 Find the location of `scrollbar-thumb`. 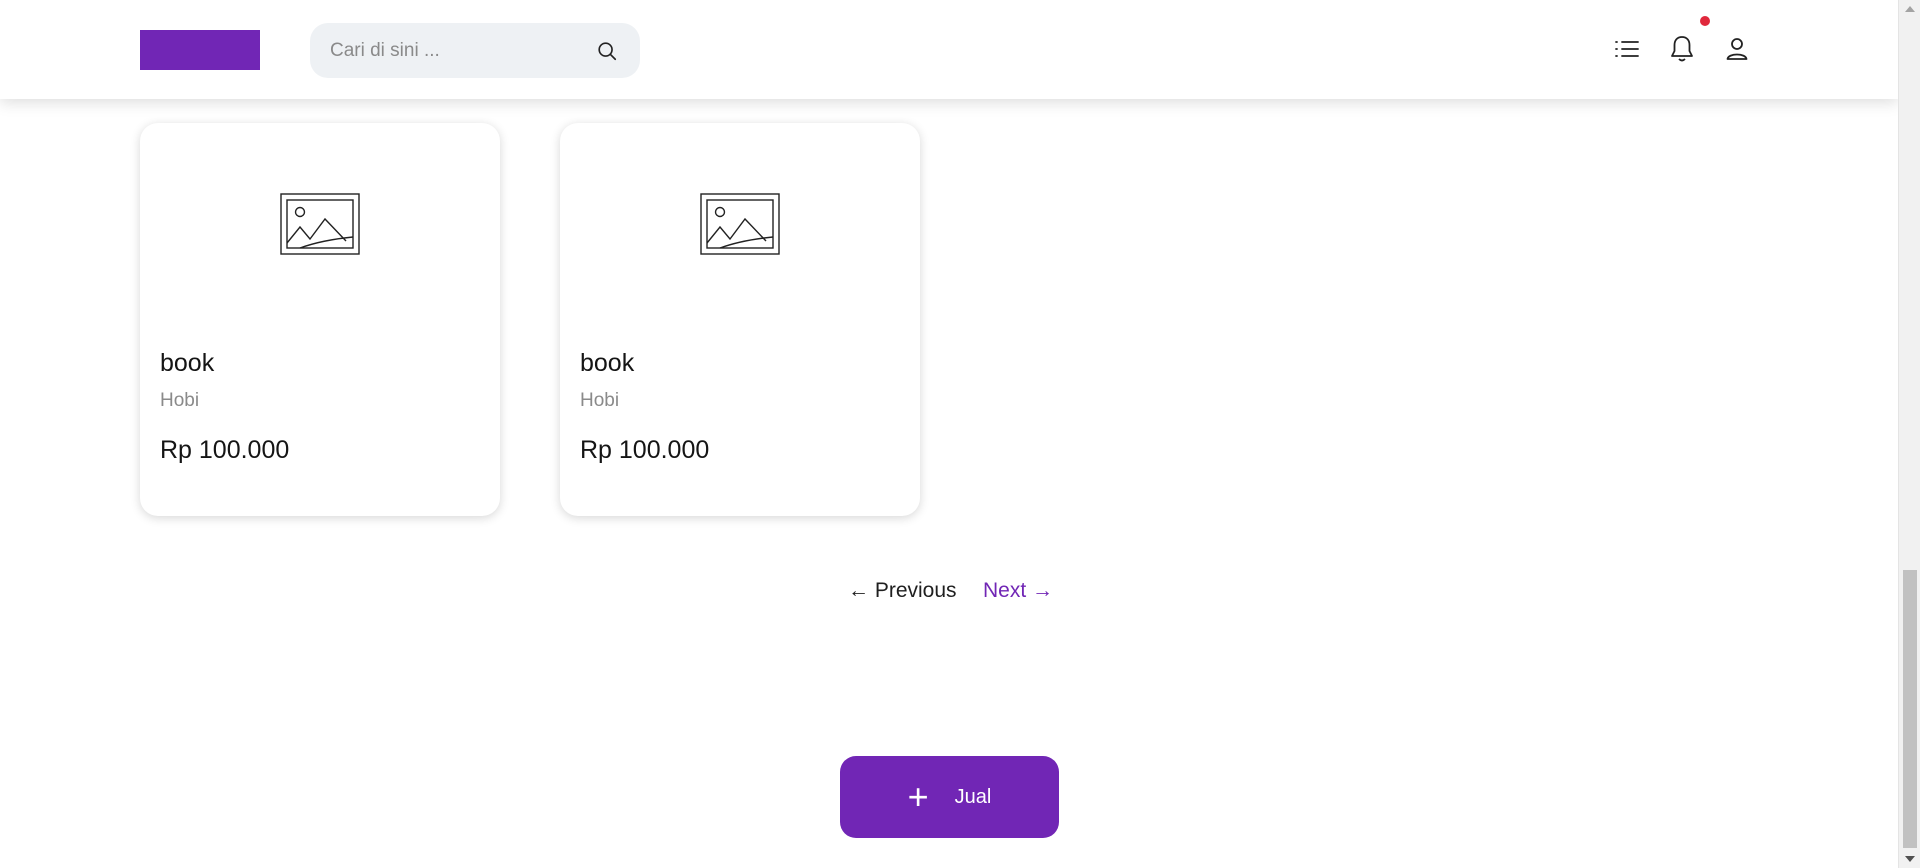

scrollbar-thumb is located at coordinates (1910, 709).